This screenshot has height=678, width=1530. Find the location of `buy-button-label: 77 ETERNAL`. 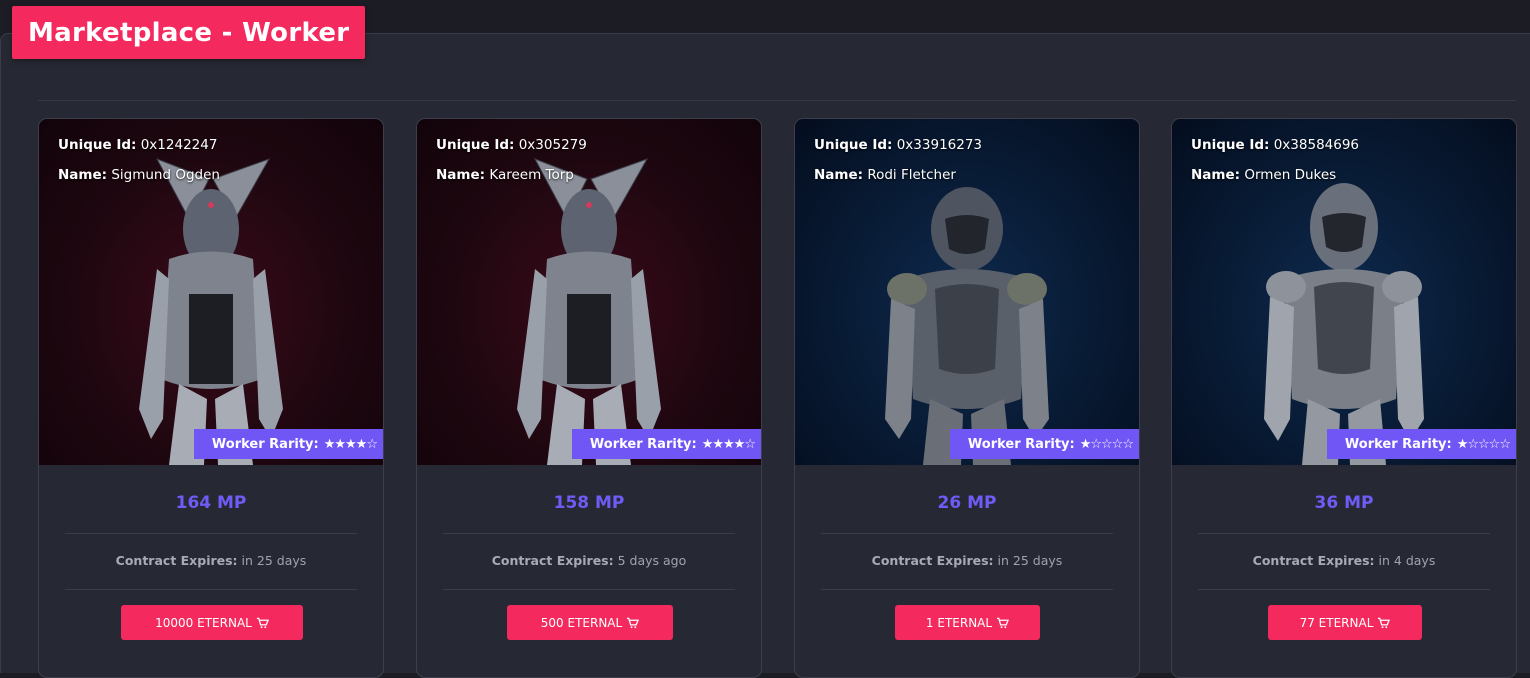

buy-button-label: 77 ETERNAL is located at coordinates (1336, 622).